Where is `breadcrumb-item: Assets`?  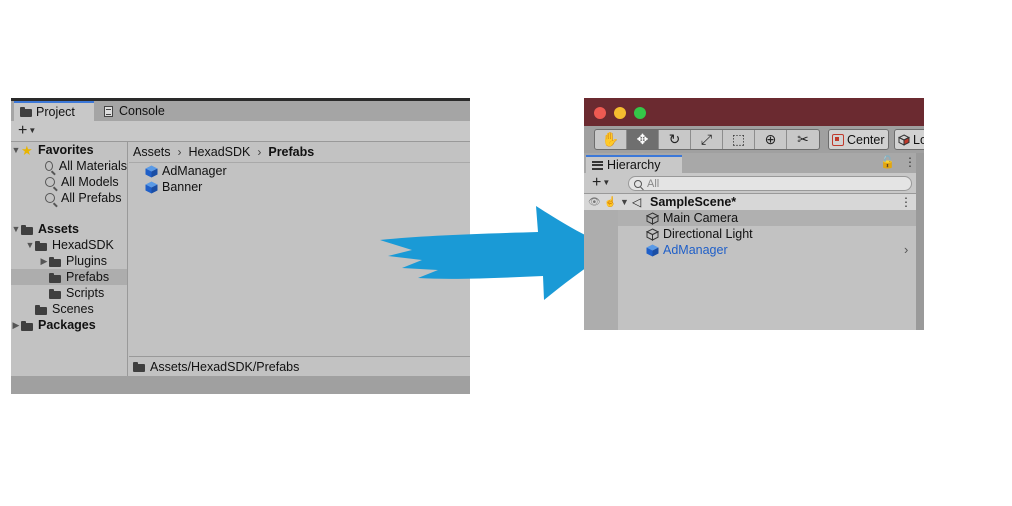 breadcrumb-item: Assets is located at coordinates (152, 152).